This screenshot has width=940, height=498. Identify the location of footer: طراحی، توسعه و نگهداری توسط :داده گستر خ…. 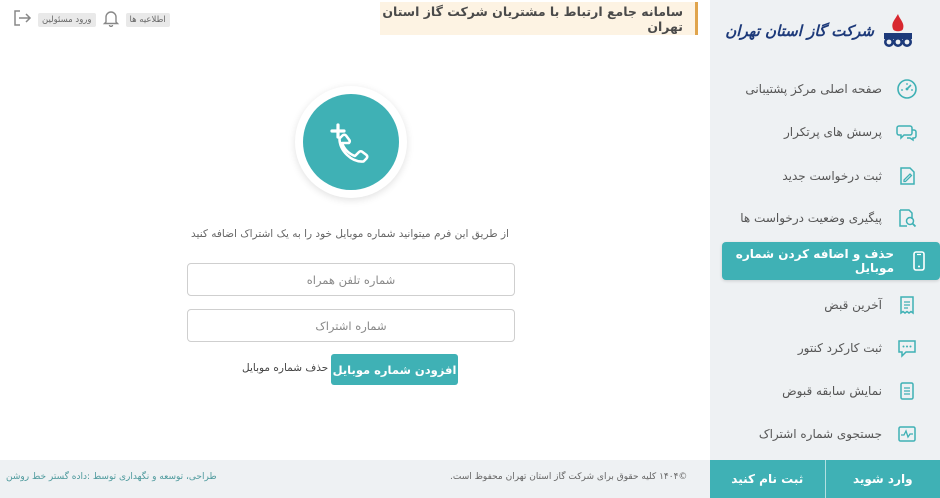
(470, 479).